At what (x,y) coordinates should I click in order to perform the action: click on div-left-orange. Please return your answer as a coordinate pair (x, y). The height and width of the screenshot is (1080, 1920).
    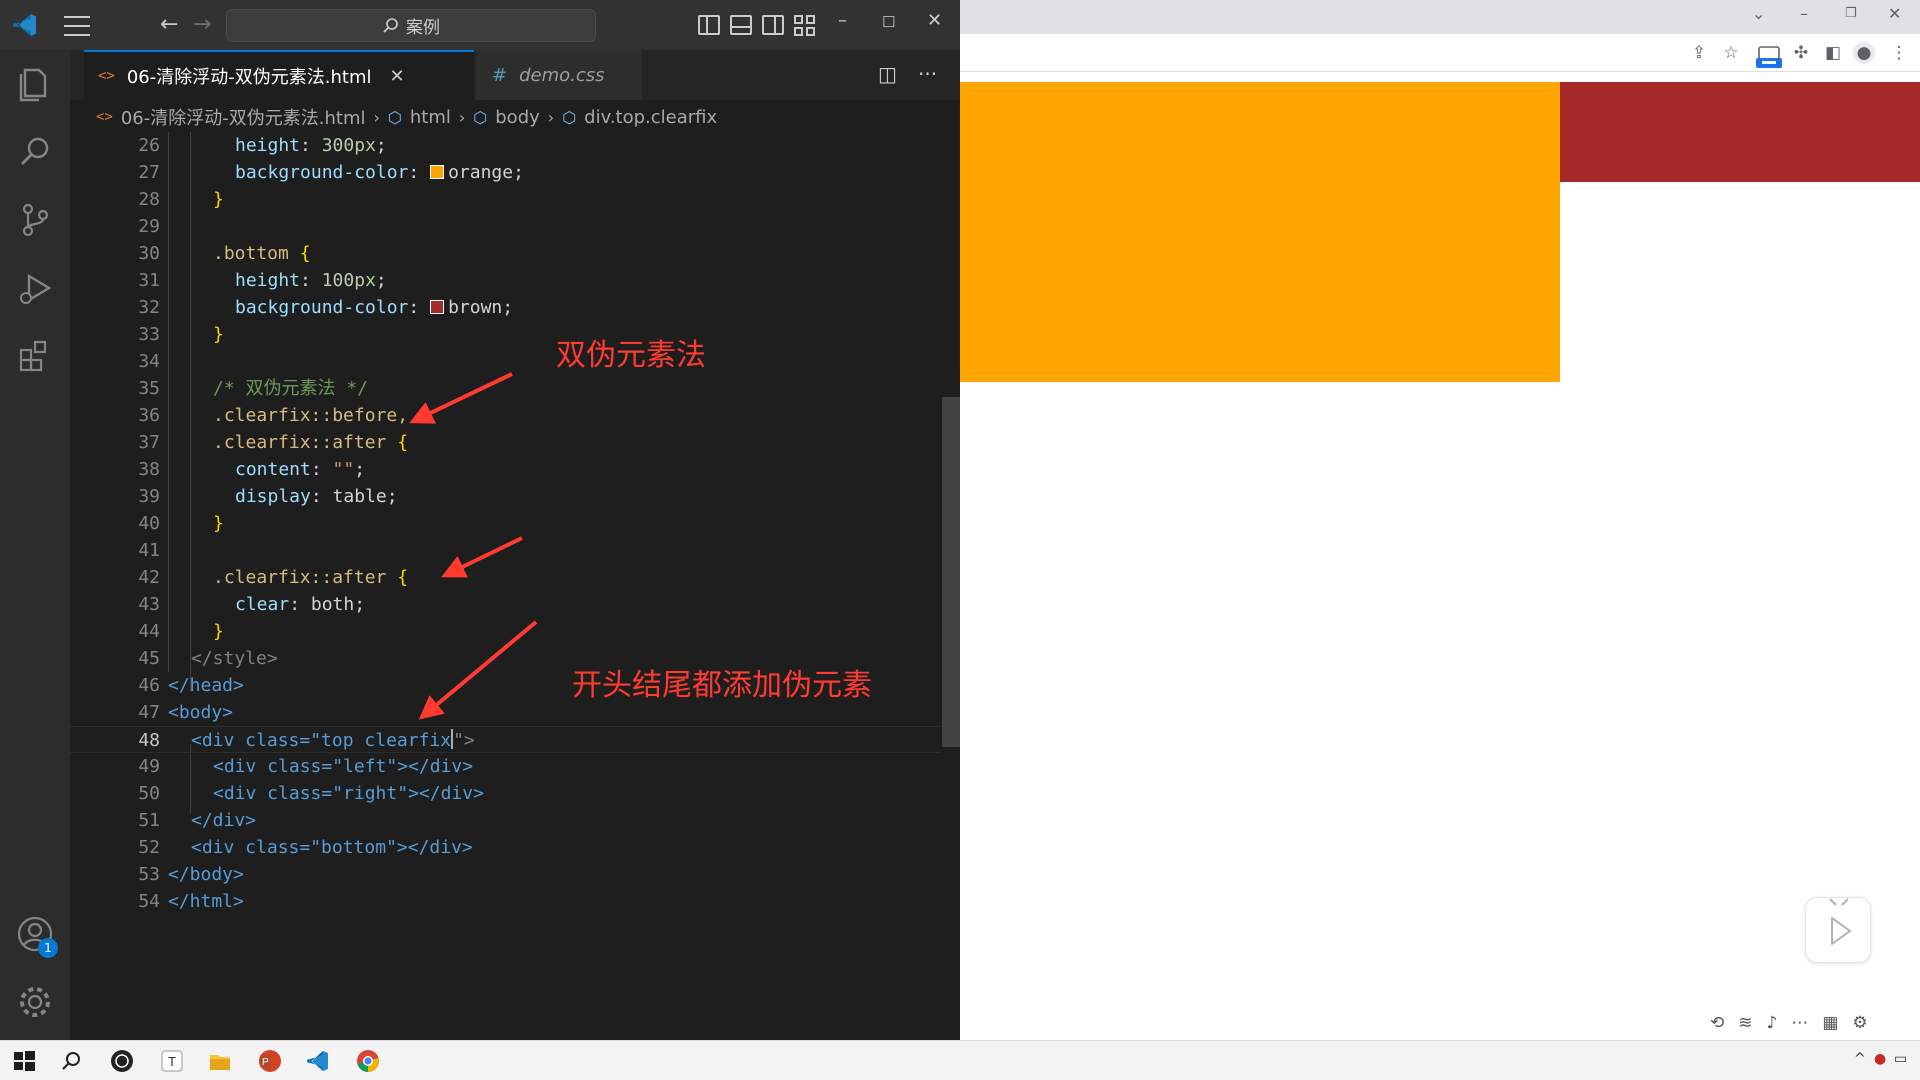
    Looking at the image, I should click on (1260, 232).